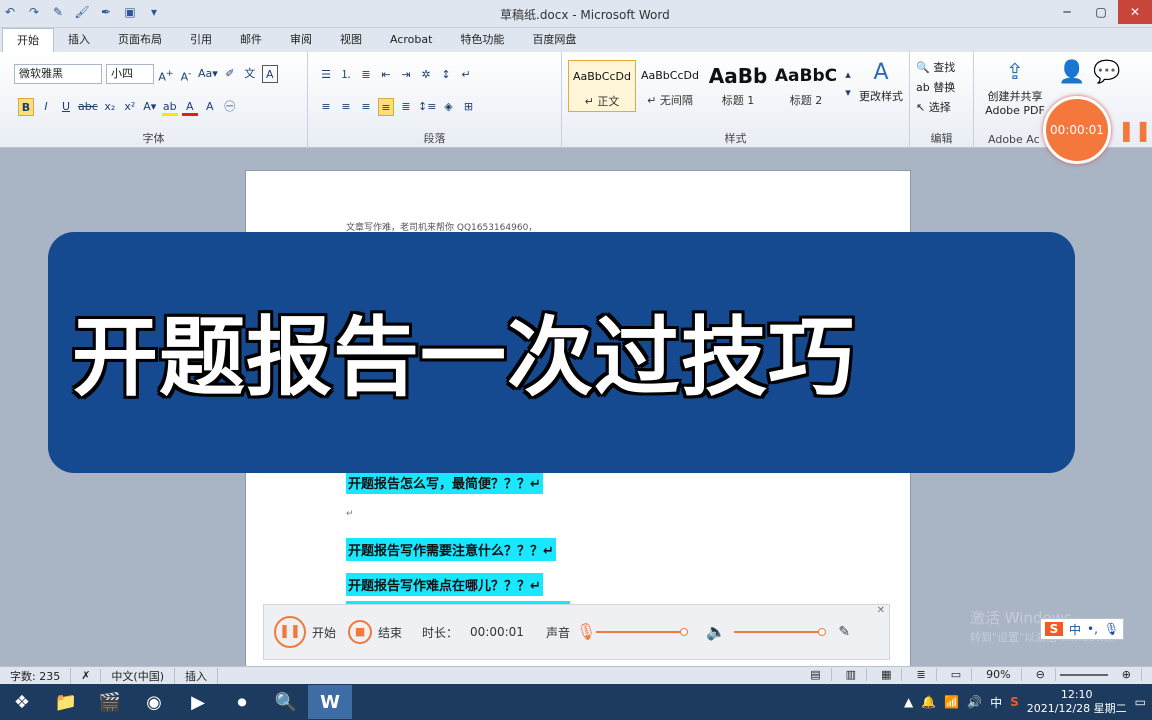  I want to click on shading-icon: ◈, so click(448, 107).